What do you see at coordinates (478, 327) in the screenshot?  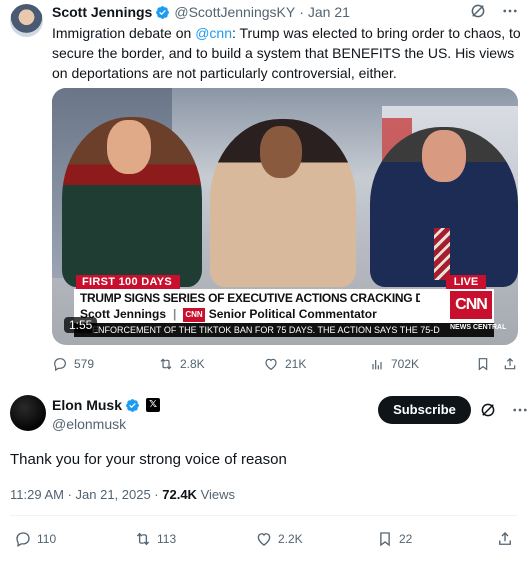 I see `ticker-tag: NEWS CENTRAL` at bounding box center [478, 327].